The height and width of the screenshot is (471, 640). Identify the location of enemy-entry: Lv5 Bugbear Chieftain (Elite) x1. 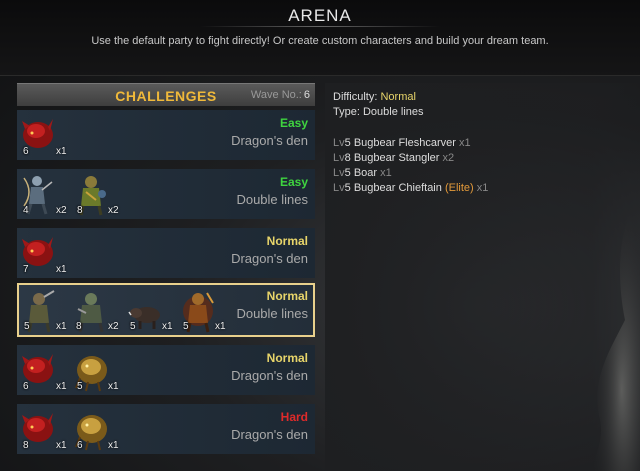
(410, 188).